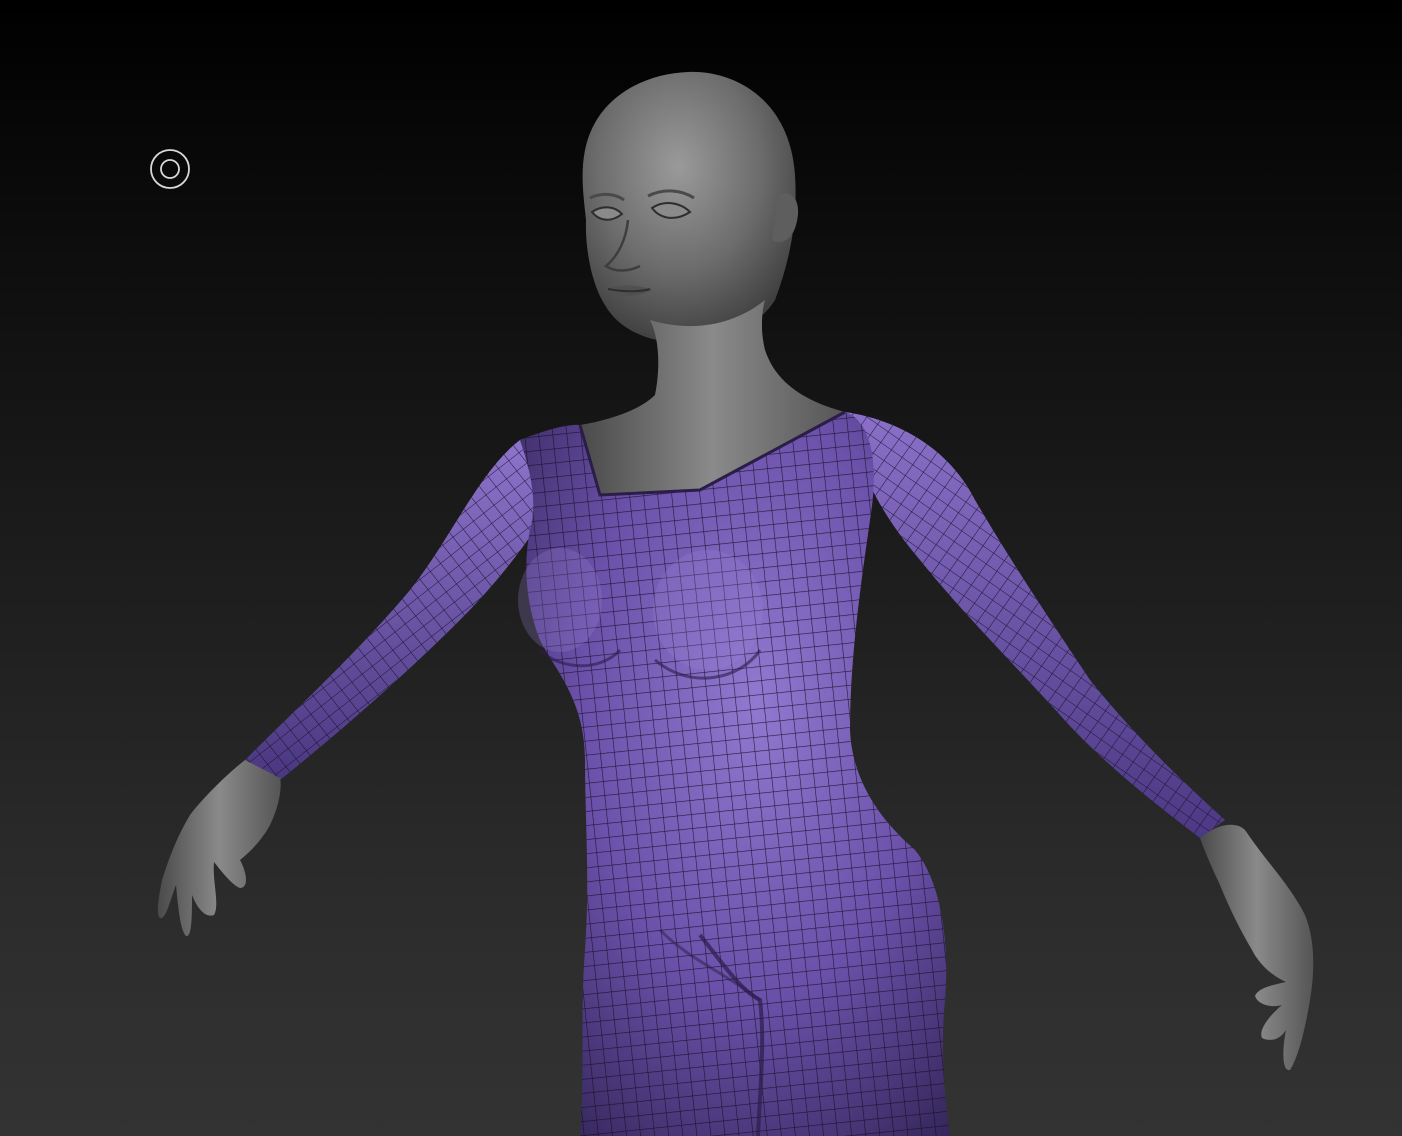 This screenshot has width=1402, height=1136. Describe the element at coordinates (690, 207) in the screenshot. I see `head` at that location.